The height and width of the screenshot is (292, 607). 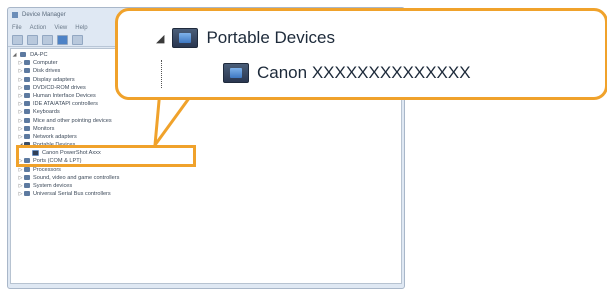 What do you see at coordinates (206, 186) in the screenshot?
I see `tree-category-item: ▷ System devices` at bounding box center [206, 186].